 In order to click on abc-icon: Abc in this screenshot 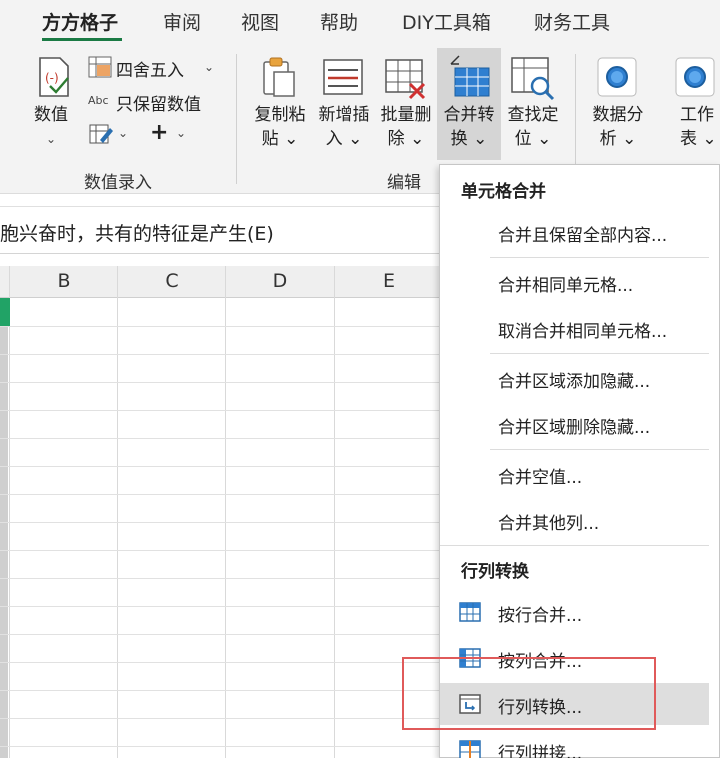, I will do `click(98, 100)`.